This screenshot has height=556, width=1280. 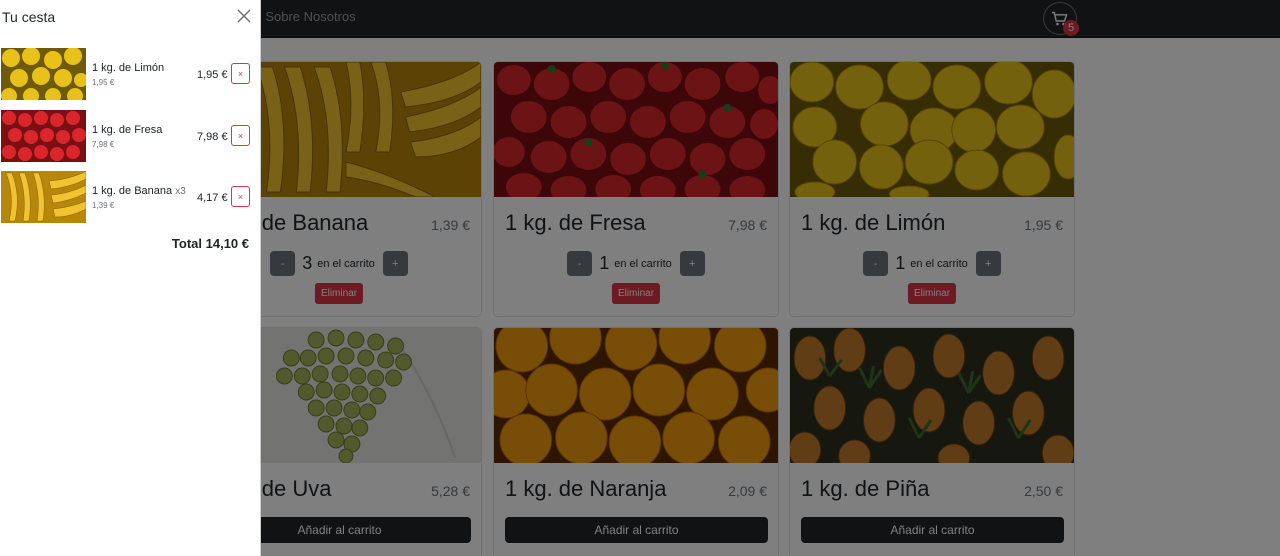 I want to click on cart-total: Total 14,10 €, so click(x=210, y=243).